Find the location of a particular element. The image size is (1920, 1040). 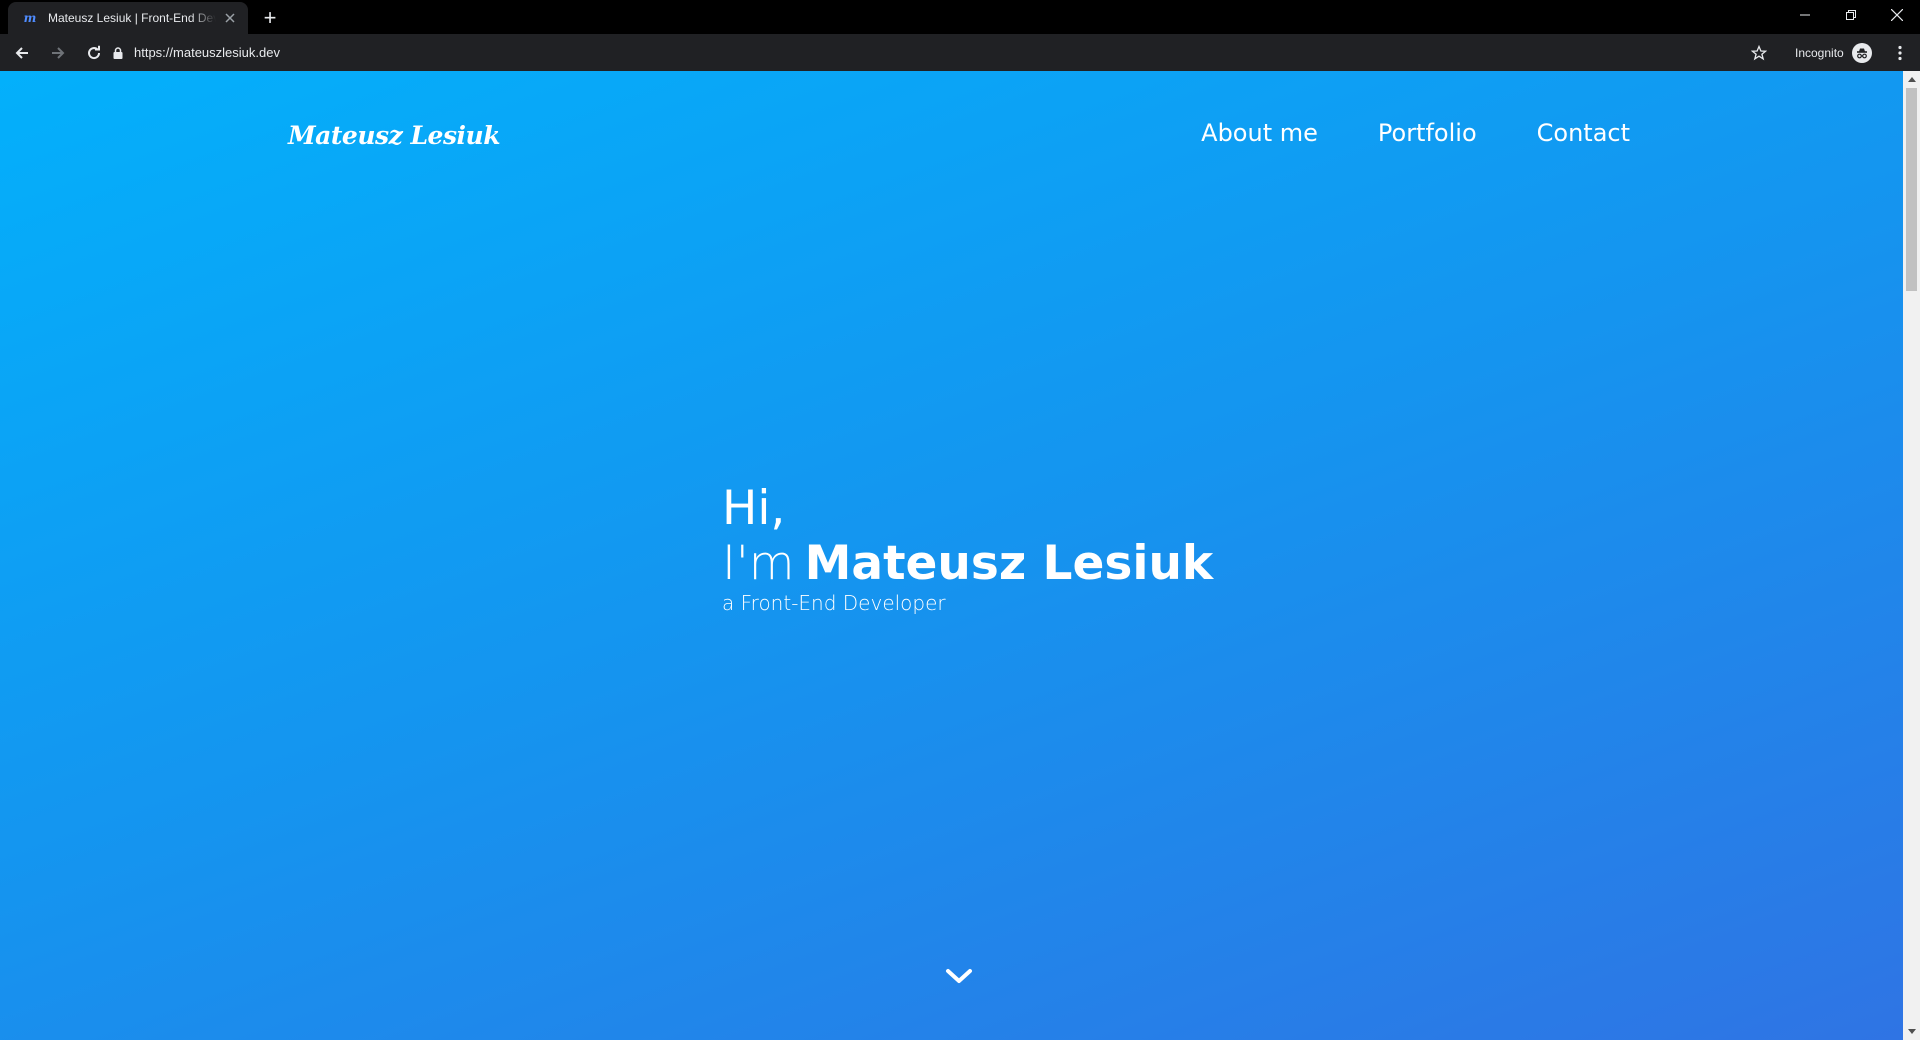

nav-link-contact: Contact is located at coordinates (1583, 133).